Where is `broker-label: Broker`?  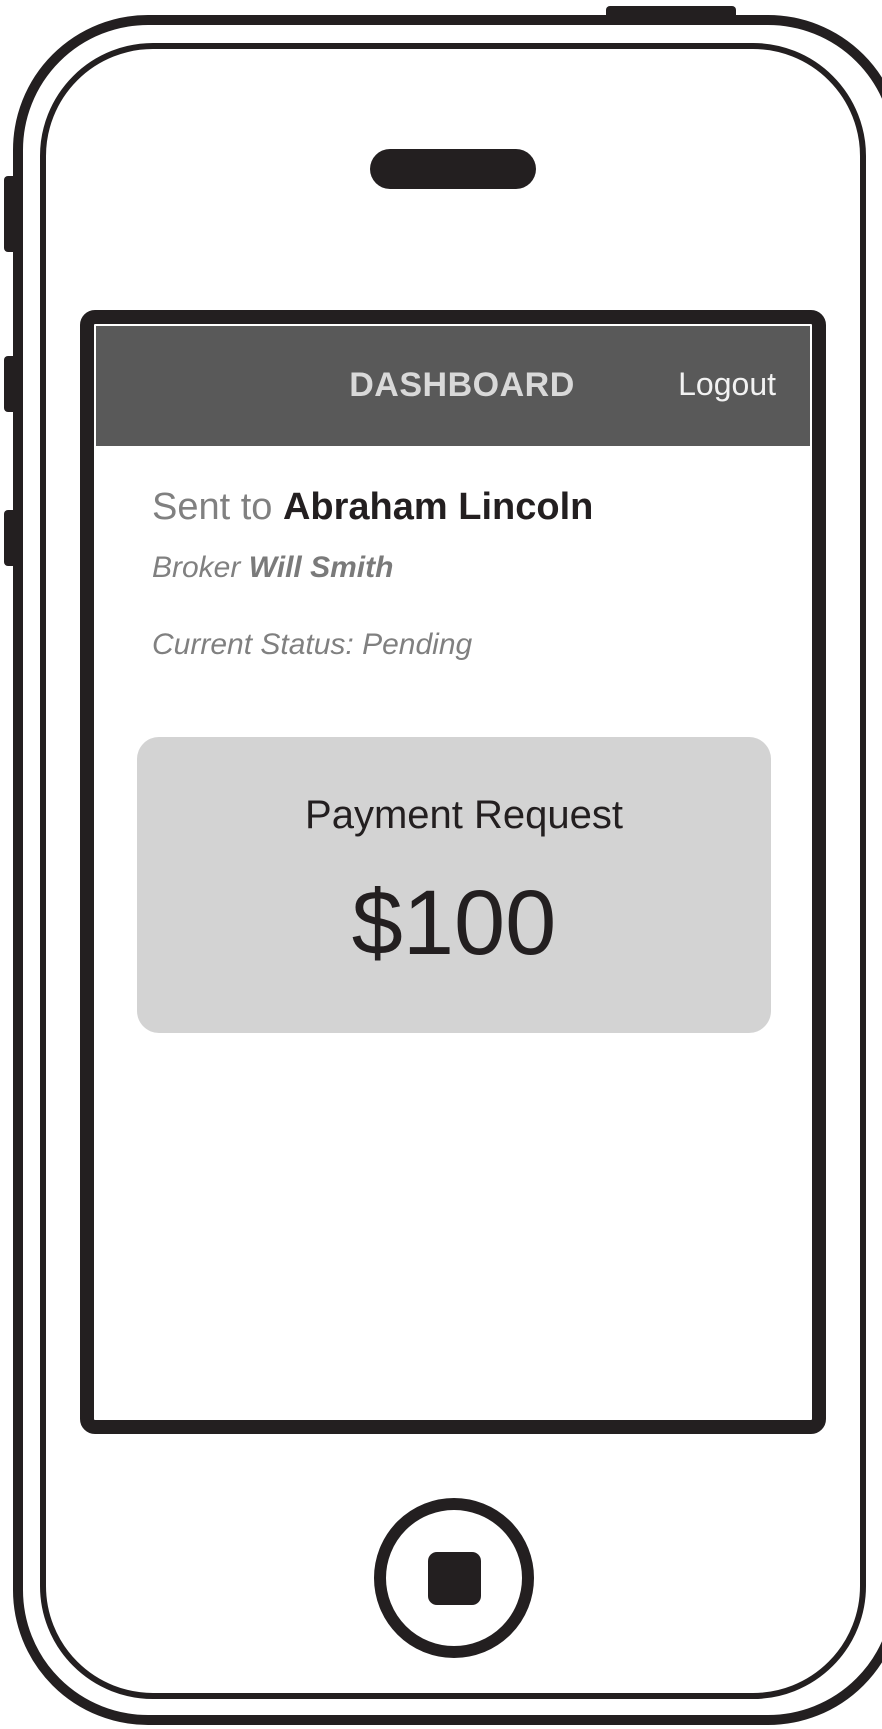 broker-label: Broker is located at coordinates (200, 567).